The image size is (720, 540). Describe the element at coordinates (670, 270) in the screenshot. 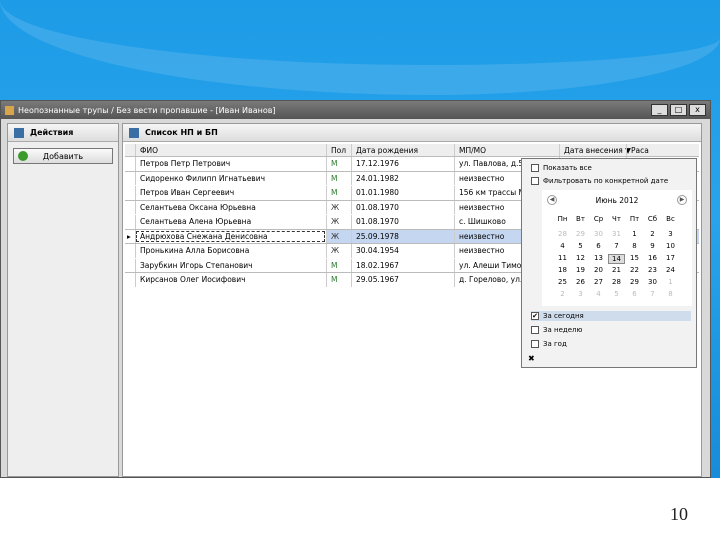

I see `calendar-day: 24` at that location.